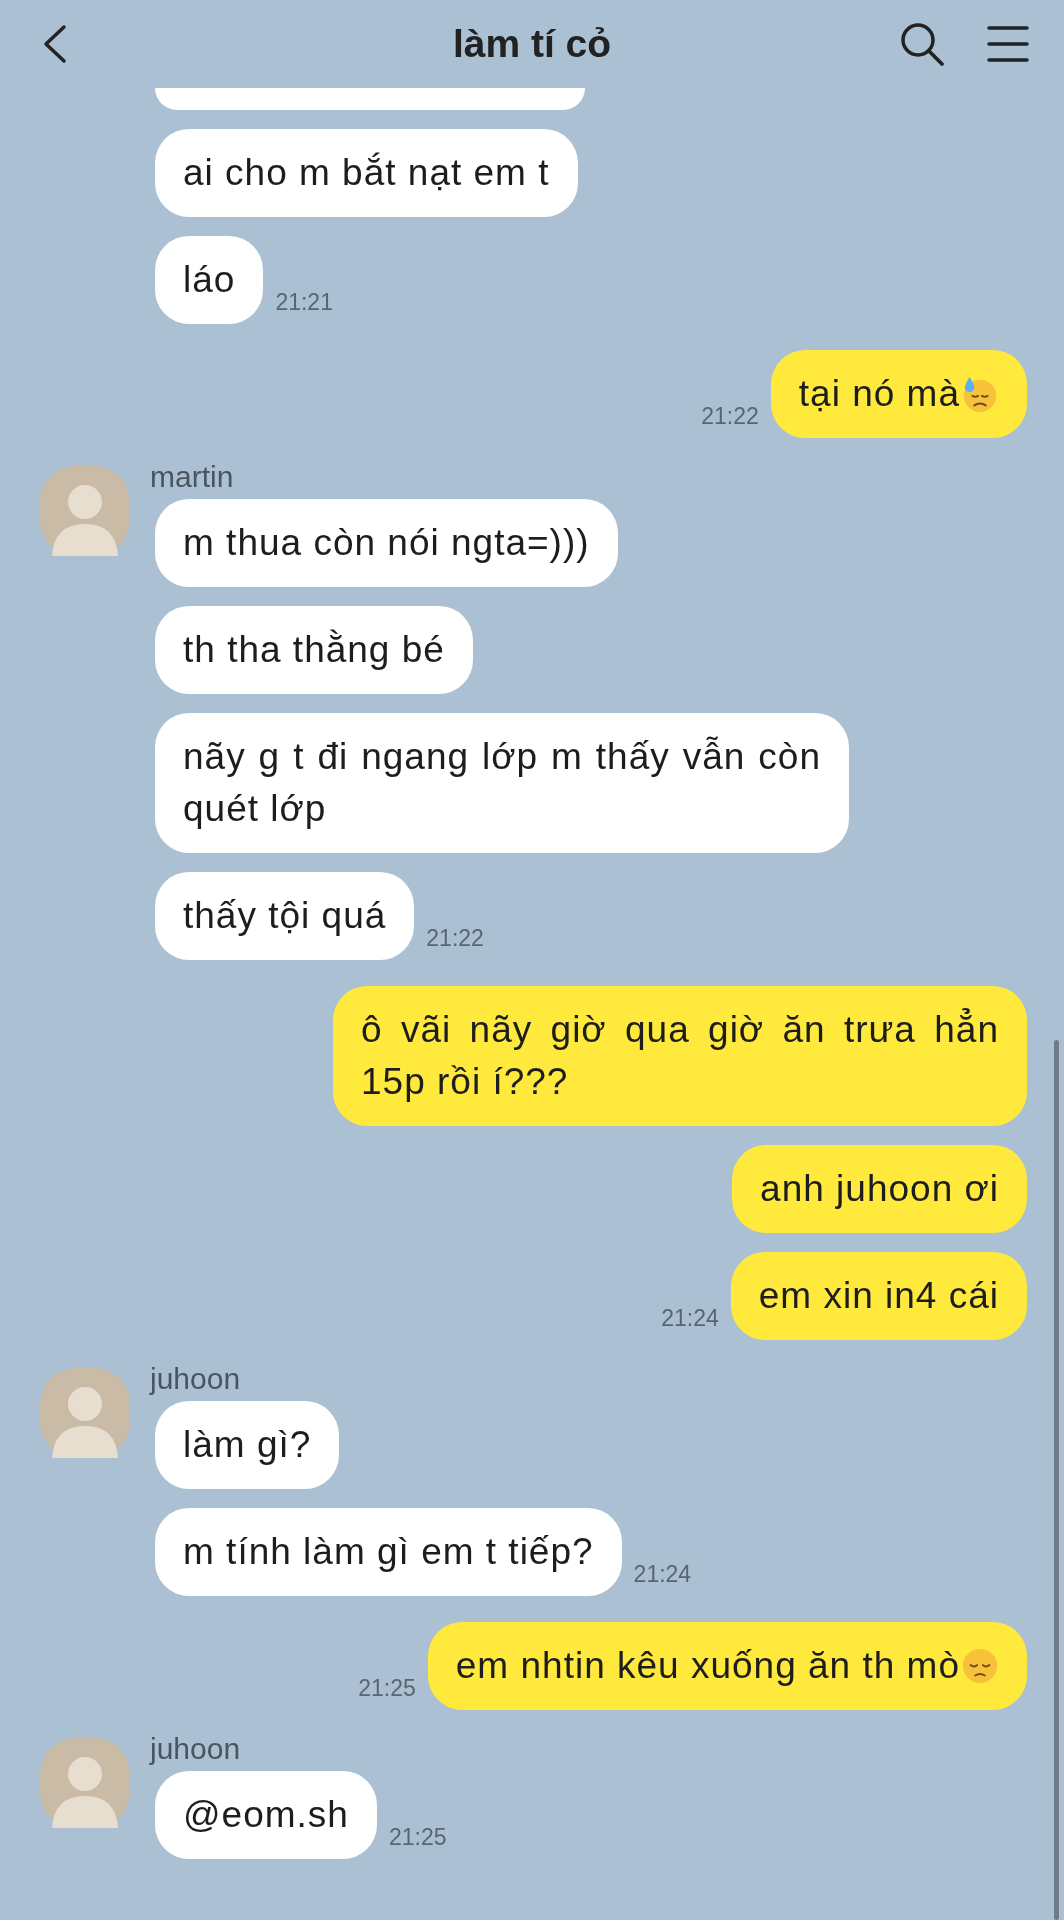 The height and width of the screenshot is (1920, 1064). What do you see at coordinates (366, 173) in the screenshot?
I see `message-text: ai cho m bắt nạt em t` at bounding box center [366, 173].